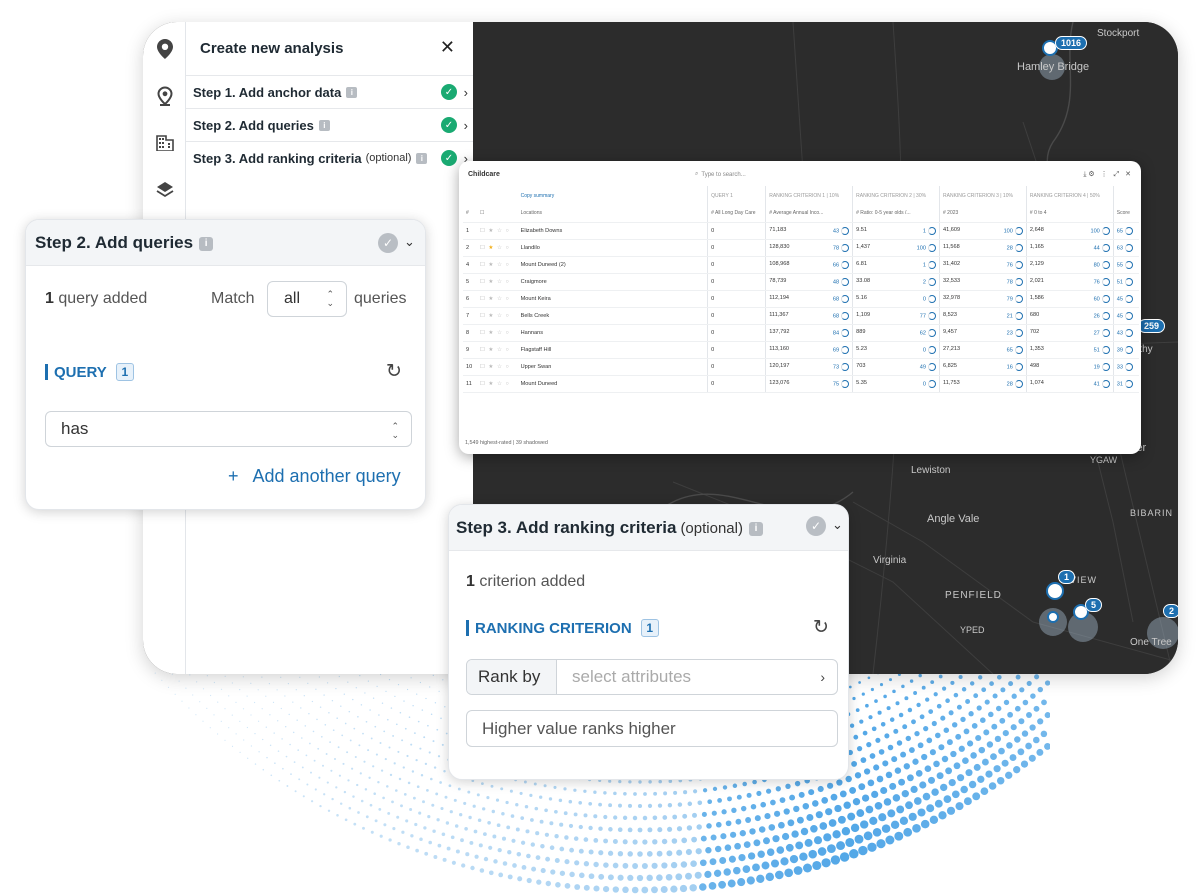  I want to click on step-1-row: Step 1. Add anchor data i ✓ ›, so click(329, 91).